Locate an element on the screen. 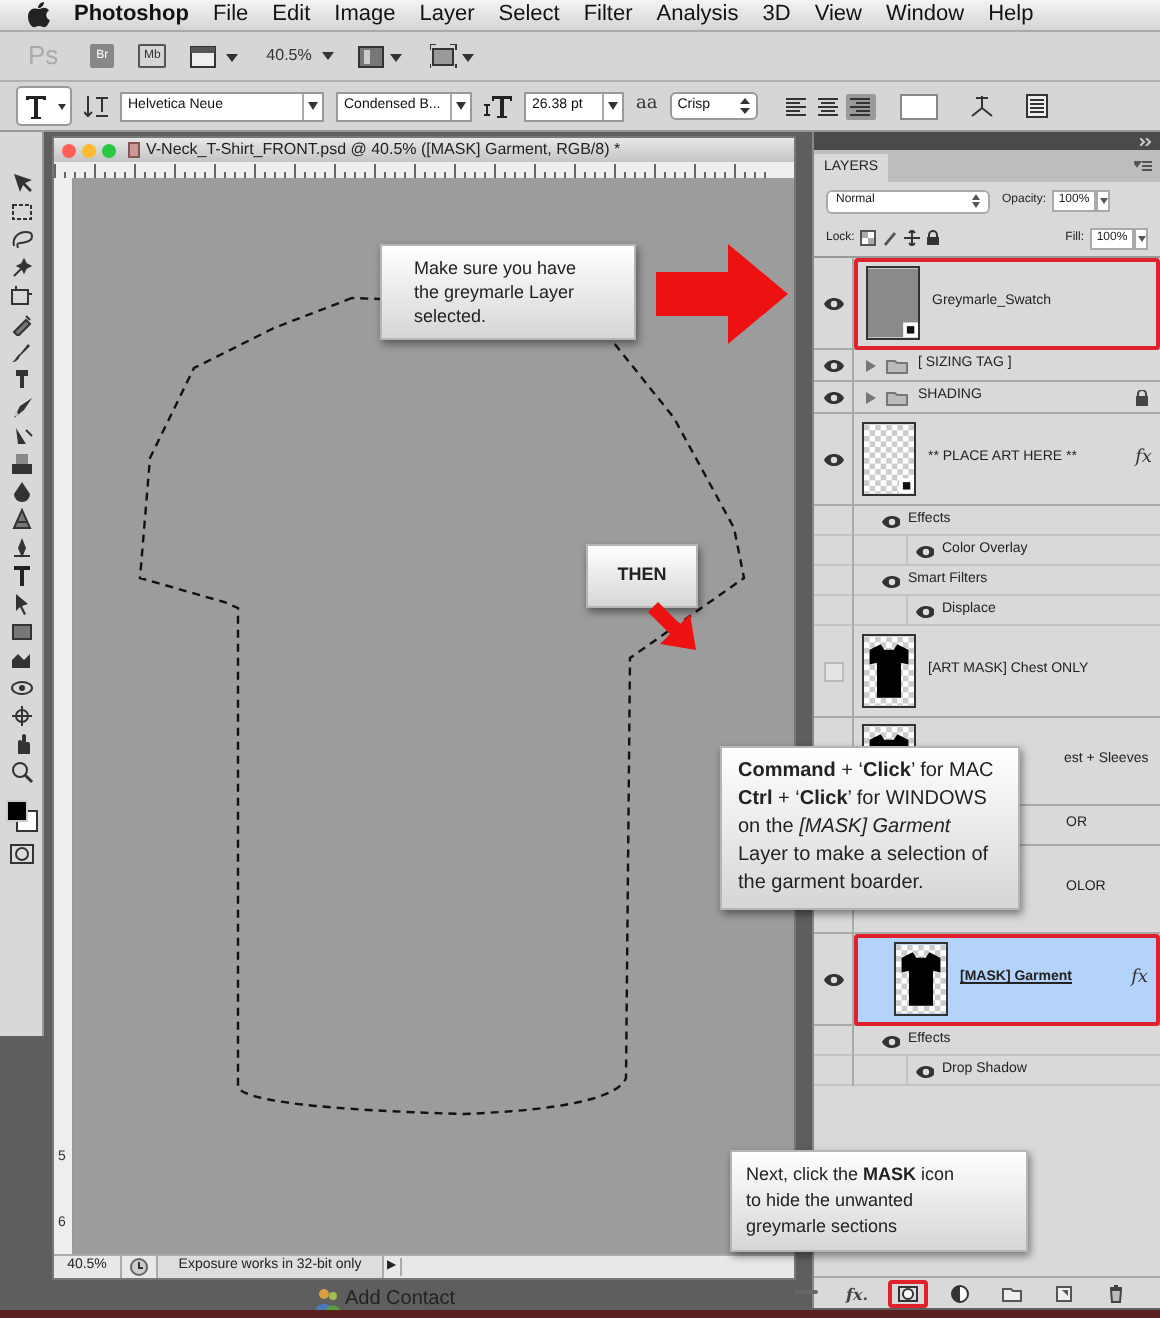 The image size is (1160, 1318). menu-item: Window is located at coordinates (925, 16).